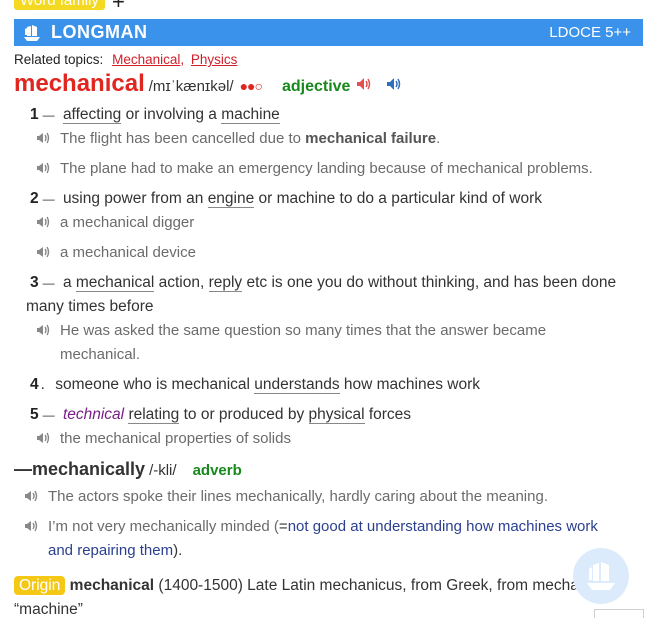 The image size is (651, 618). Describe the element at coordinates (394, 84) in the screenshot. I see `speaker-blue-icon` at that location.